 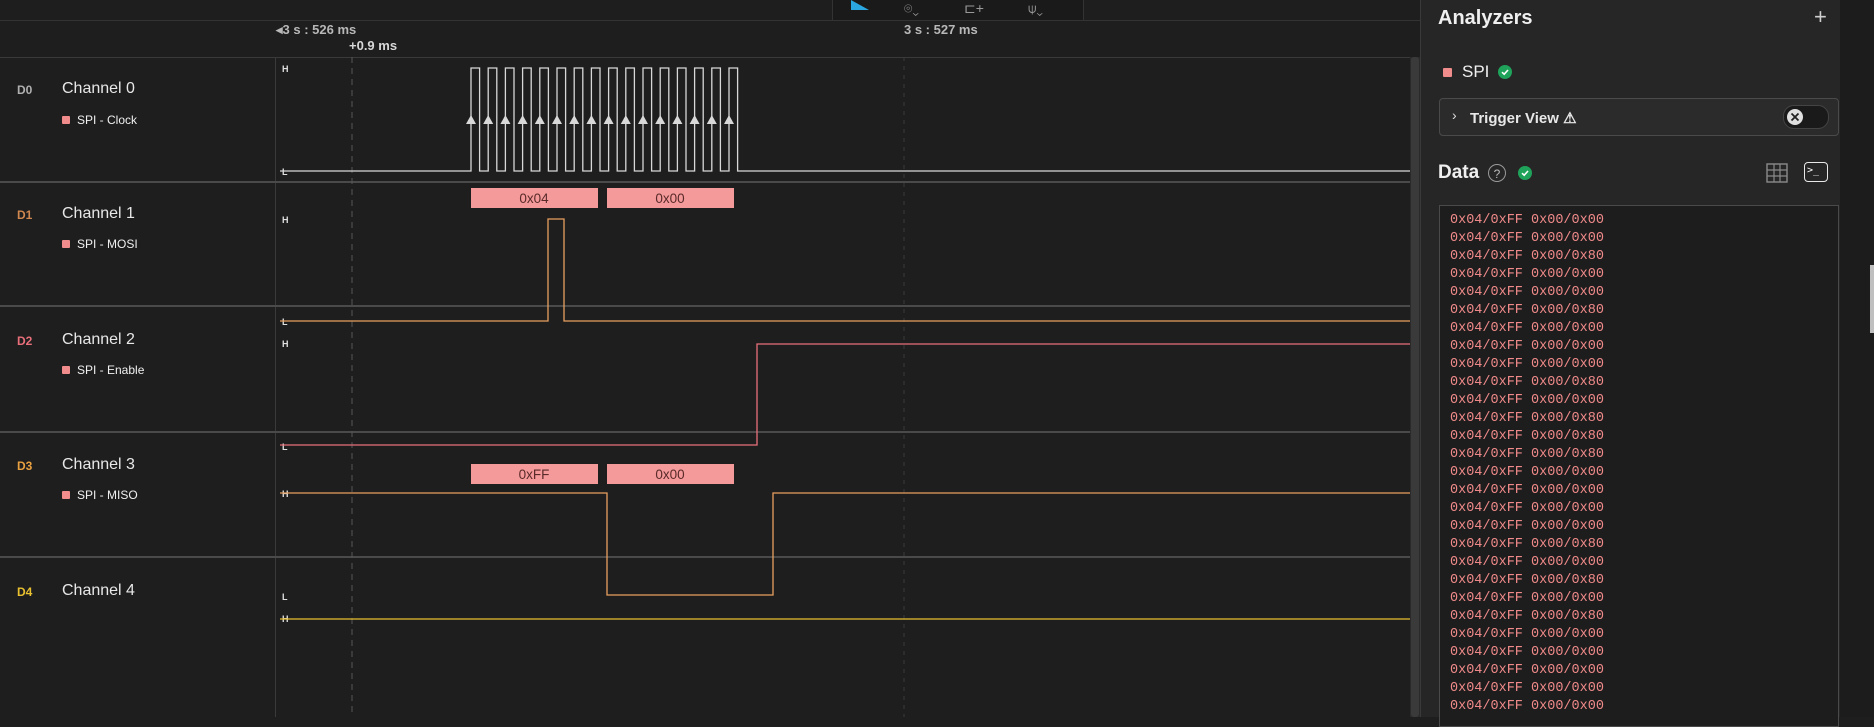 I want to click on channel-name: Channel 1, so click(x=98, y=214).